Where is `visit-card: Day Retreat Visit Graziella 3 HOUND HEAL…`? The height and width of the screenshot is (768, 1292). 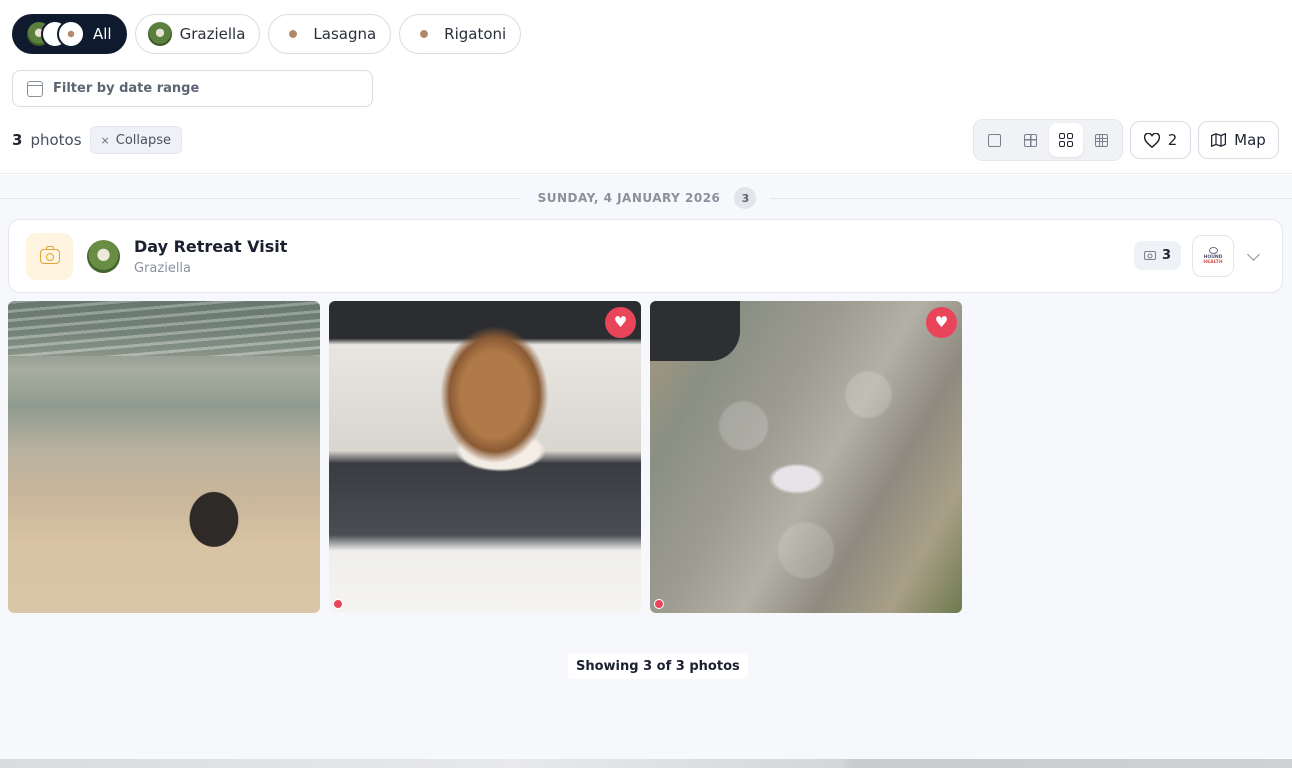 visit-card: Day Retreat Visit Graziella 3 HOUND HEAL… is located at coordinates (645, 256).